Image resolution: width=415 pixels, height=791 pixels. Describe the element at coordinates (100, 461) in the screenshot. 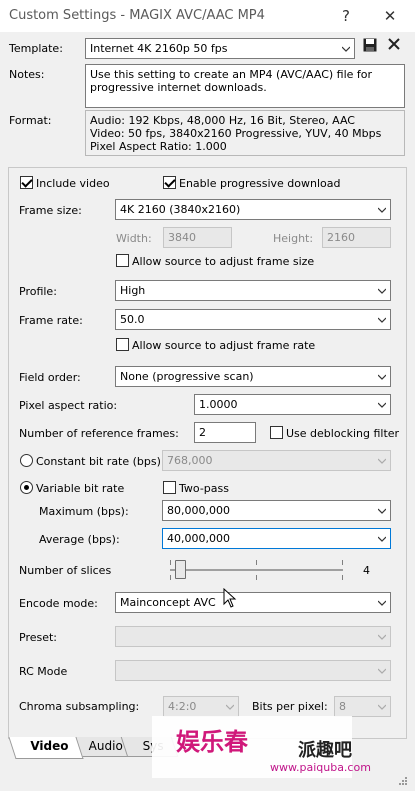

I see `cbr-label: Constant bit rate (bps):` at that location.